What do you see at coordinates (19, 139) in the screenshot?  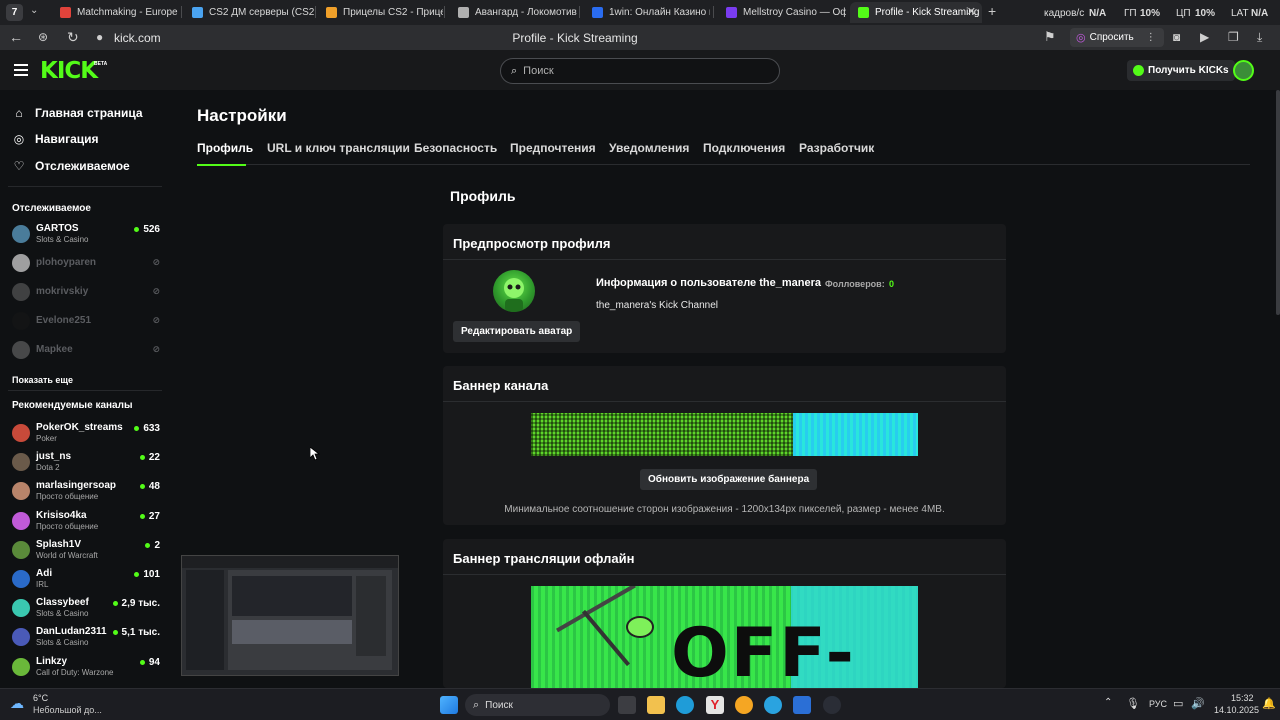 I see `compass-icon: ◎` at bounding box center [19, 139].